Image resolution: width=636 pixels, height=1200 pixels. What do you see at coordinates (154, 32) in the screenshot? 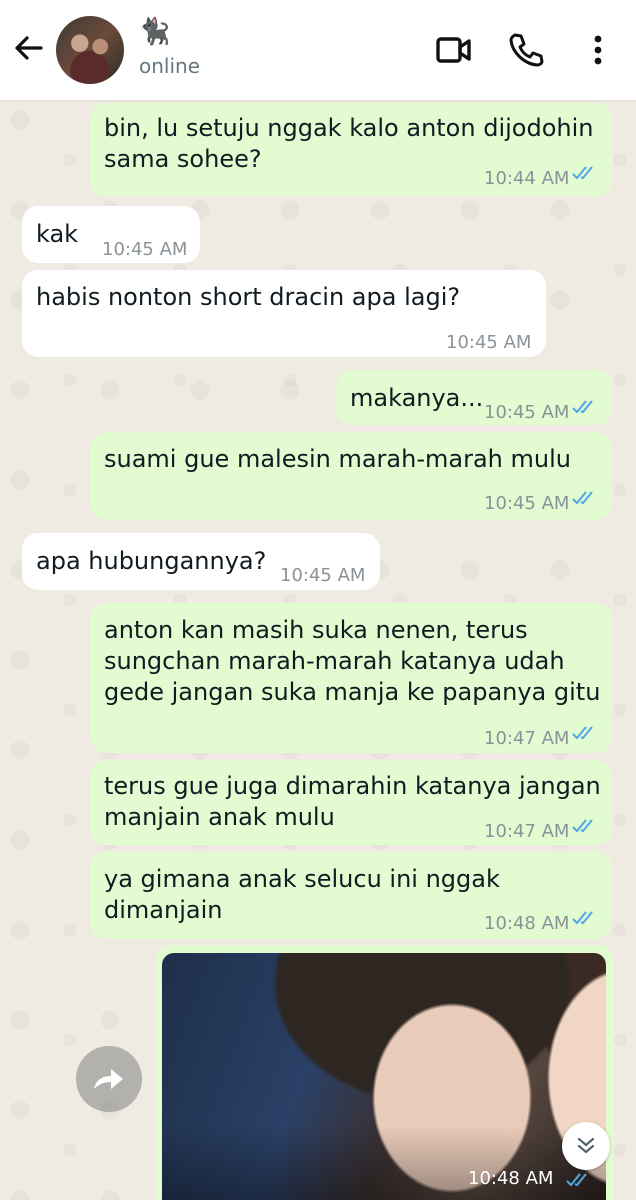
I see `contact-name: 🐈‍⬛` at bounding box center [154, 32].